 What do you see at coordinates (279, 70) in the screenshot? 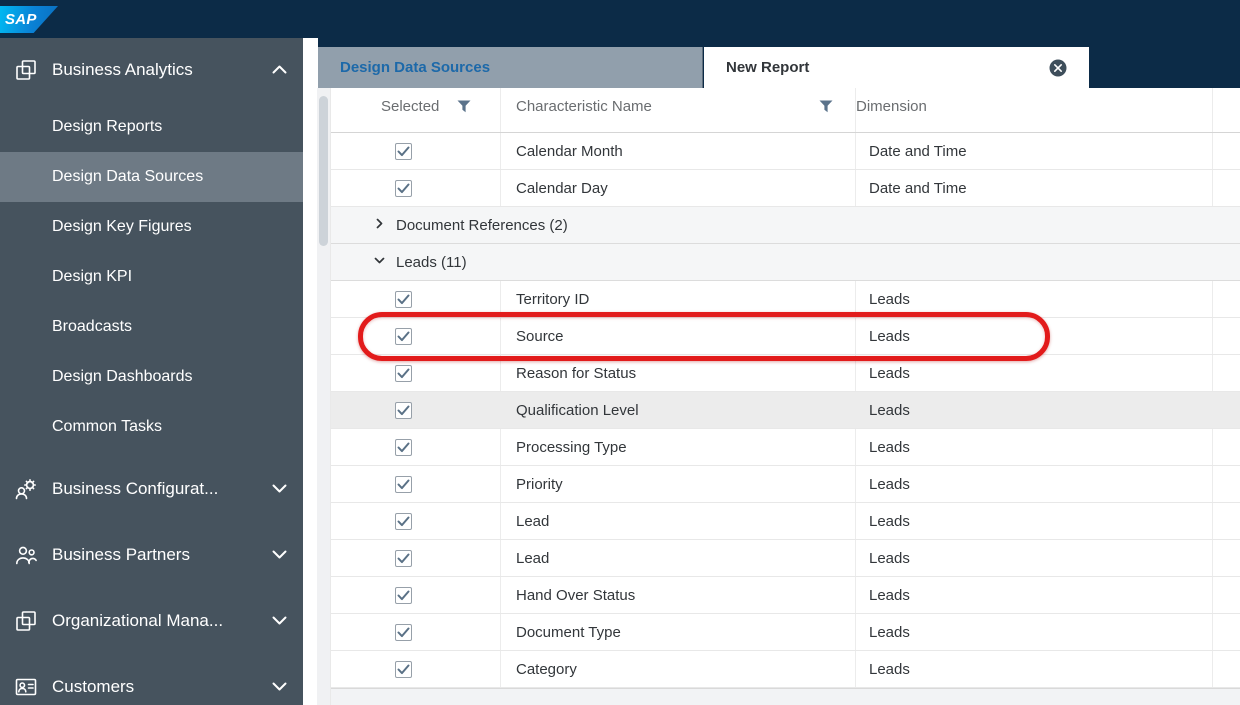
I see `chevron-up-icon` at bounding box center [279, 70].